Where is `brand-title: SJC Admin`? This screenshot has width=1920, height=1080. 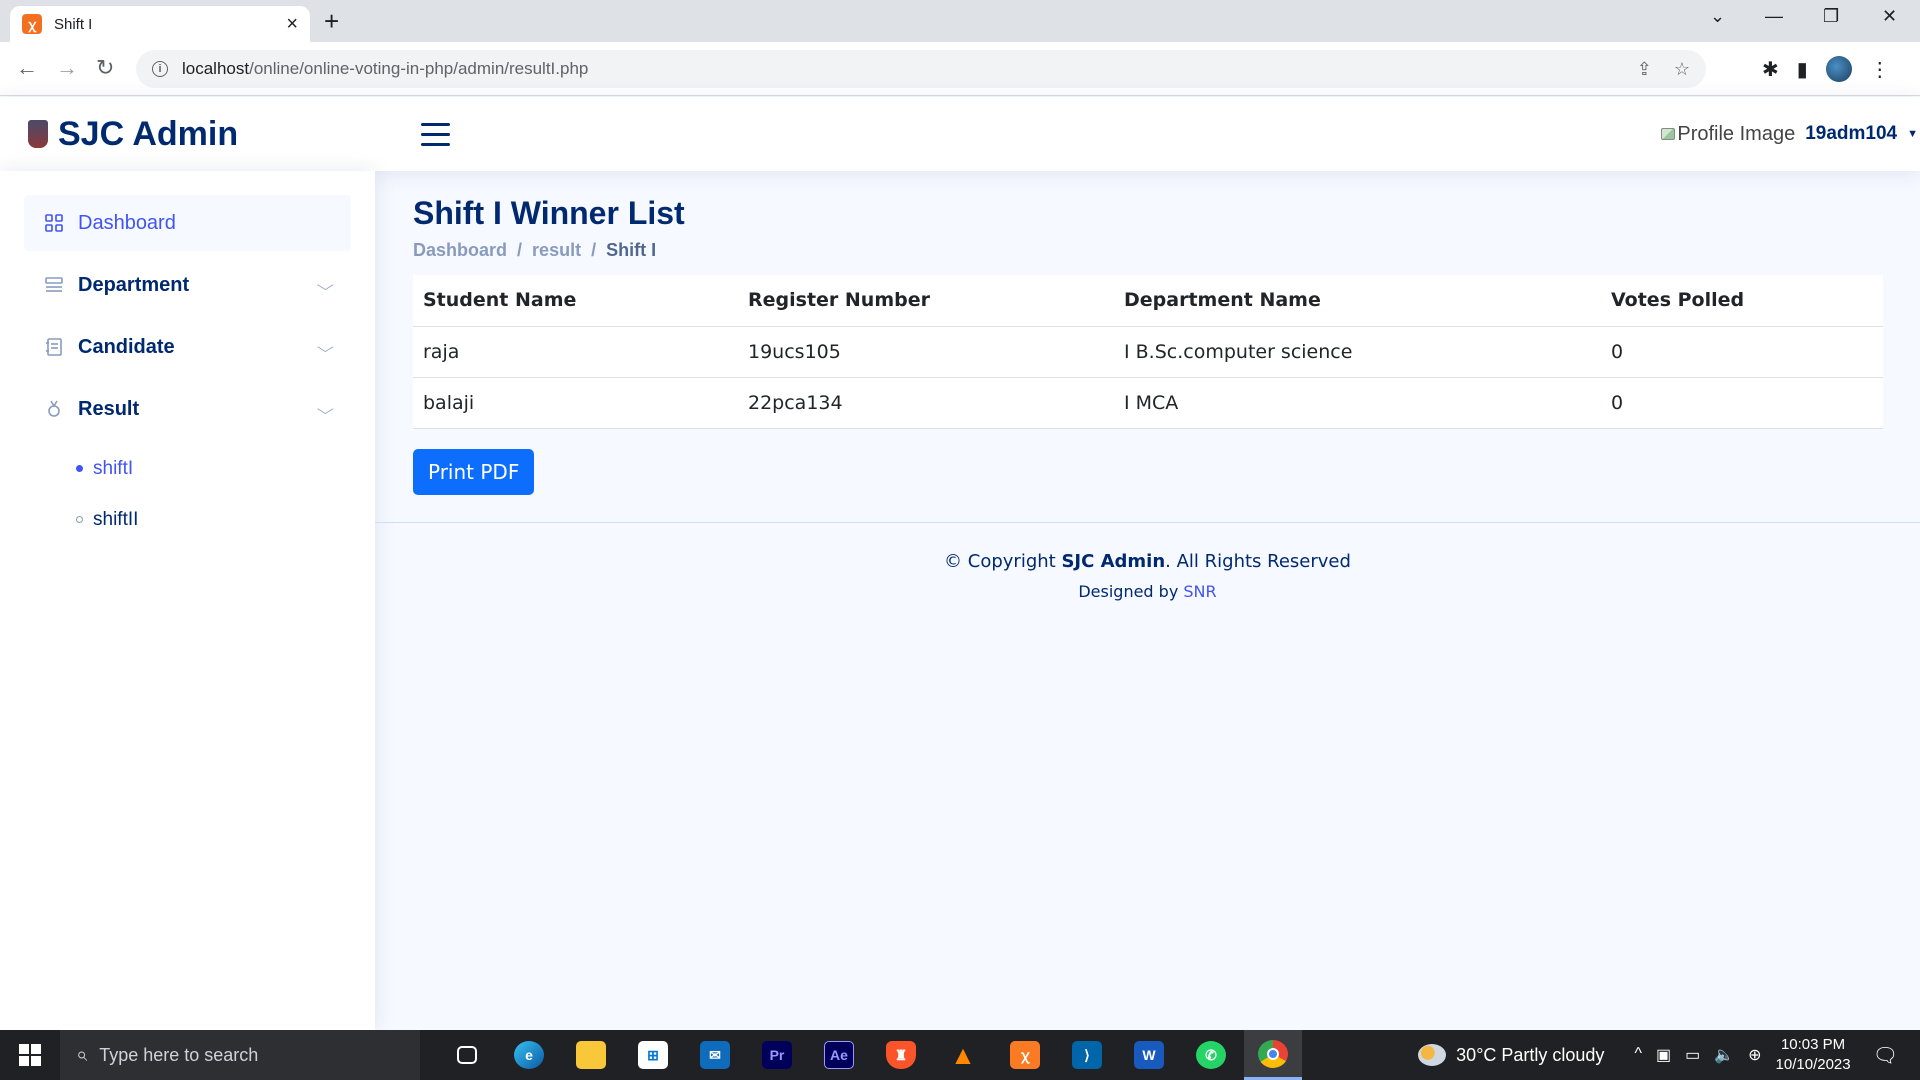
brand-title: SJC Admin is located at coordinates (148, 133).